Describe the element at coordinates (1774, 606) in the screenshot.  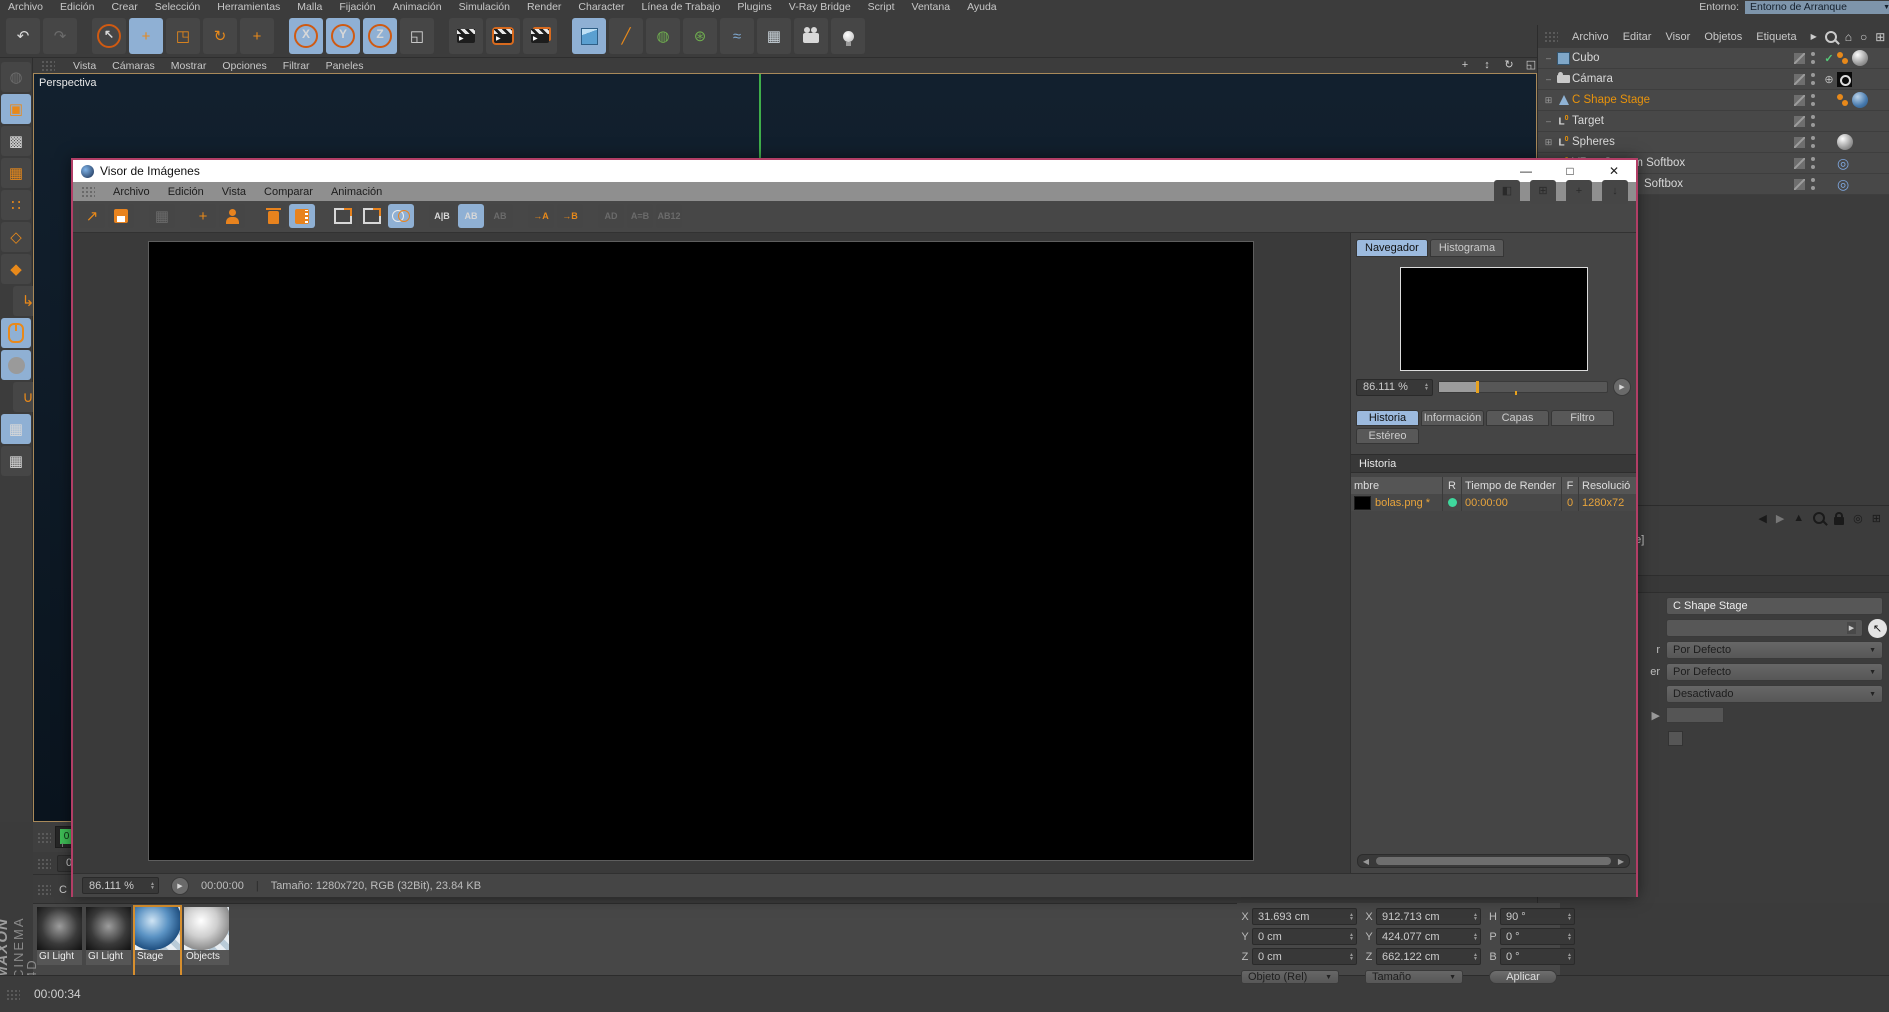
I see `object-name-field: C Shape Stage` at that location.